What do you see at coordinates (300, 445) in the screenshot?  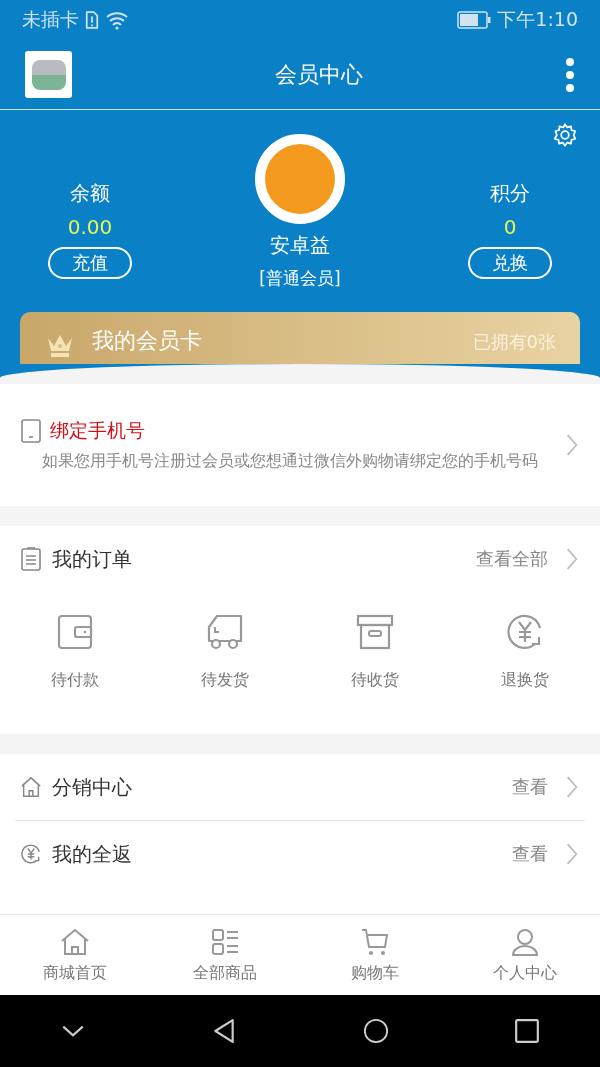 I see `bind-phone-row: 绑定手机号 如果您用手机号注册过会员或您想通过微信外购物请绑定您的手机号码` at bounding box center [300, 445].